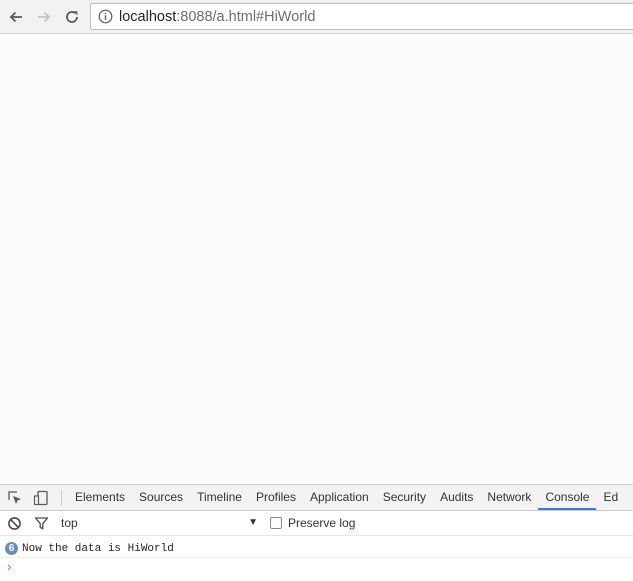  What do you see at coordinates (253, 522) in the screenshot?
I see `dropdown-arrow-icon: ▼` at bounding box center [253, 522].